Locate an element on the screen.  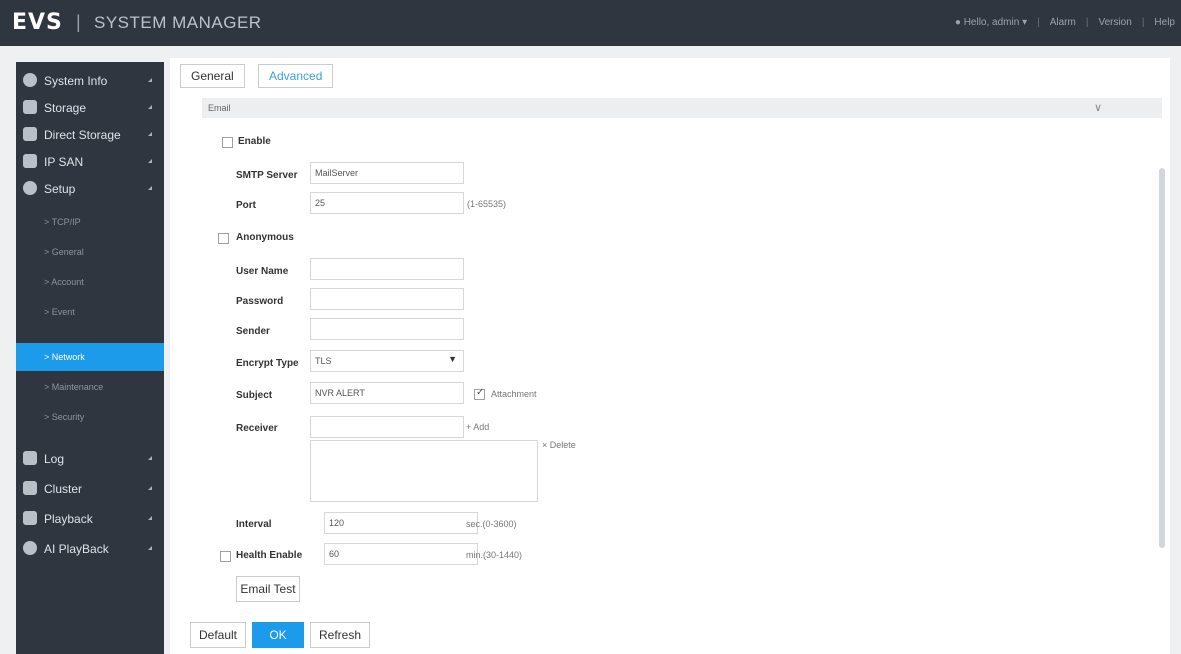
refresh-button: Refresh is located at coordinates (340, 635).